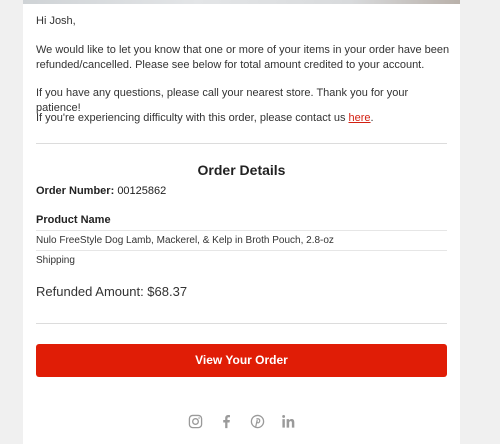 The height and width of the screenshot is (444, 500). I want to click on contact-us-period: ., so click(372, 118).